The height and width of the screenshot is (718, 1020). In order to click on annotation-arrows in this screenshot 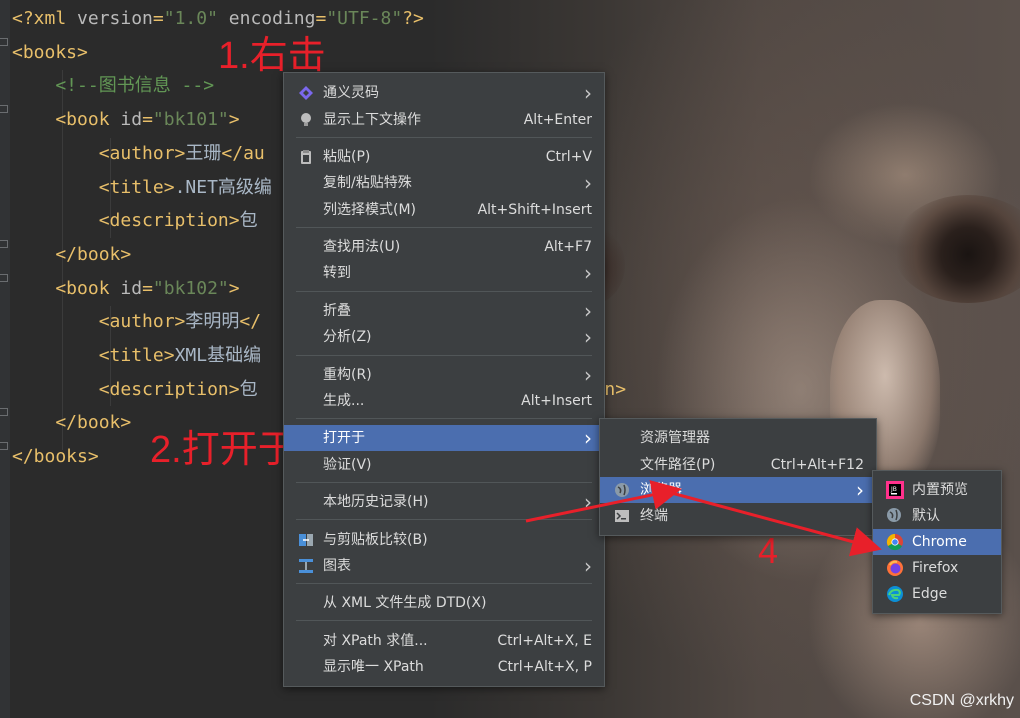, I will do `click(703, 518)`.